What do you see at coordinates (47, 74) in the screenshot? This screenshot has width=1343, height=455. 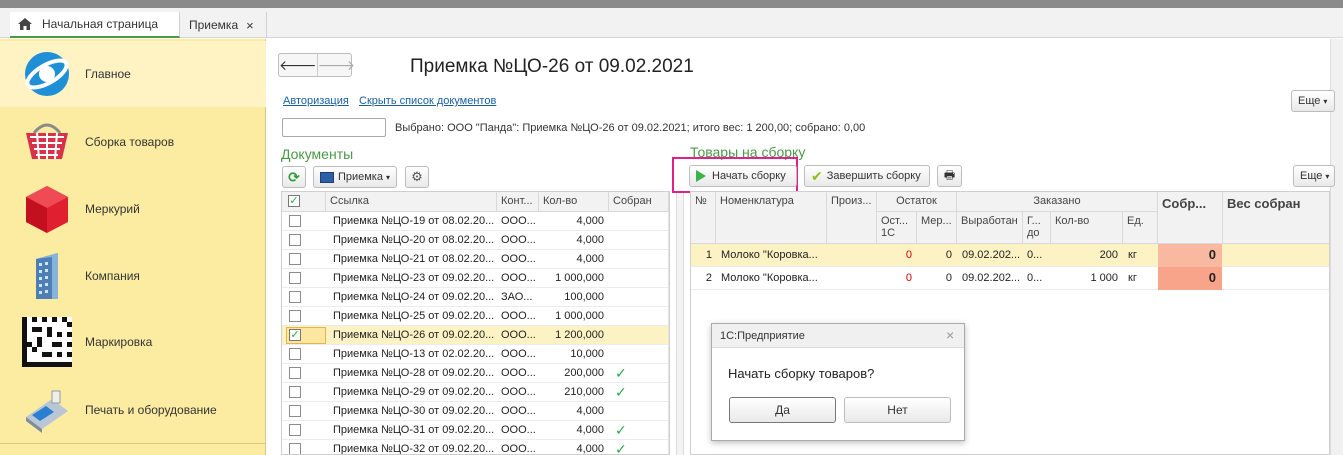 I see `globe-icon` at bounding box center [47, 74].